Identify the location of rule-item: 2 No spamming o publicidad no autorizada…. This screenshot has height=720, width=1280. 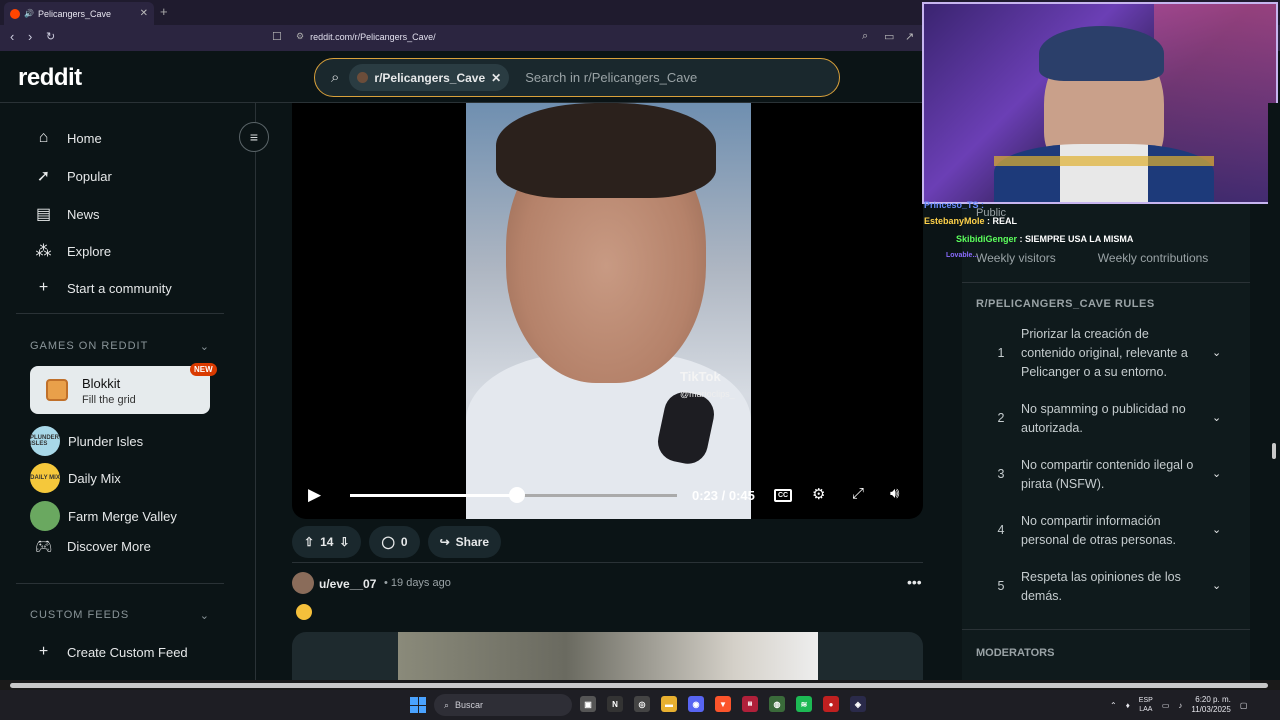
(1106, 419).